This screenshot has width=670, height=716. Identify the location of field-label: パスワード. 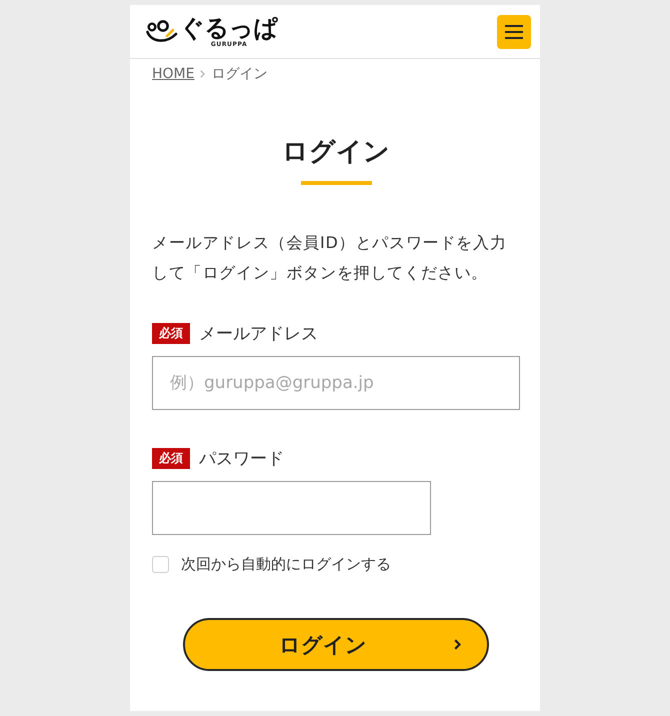
(241, 459).